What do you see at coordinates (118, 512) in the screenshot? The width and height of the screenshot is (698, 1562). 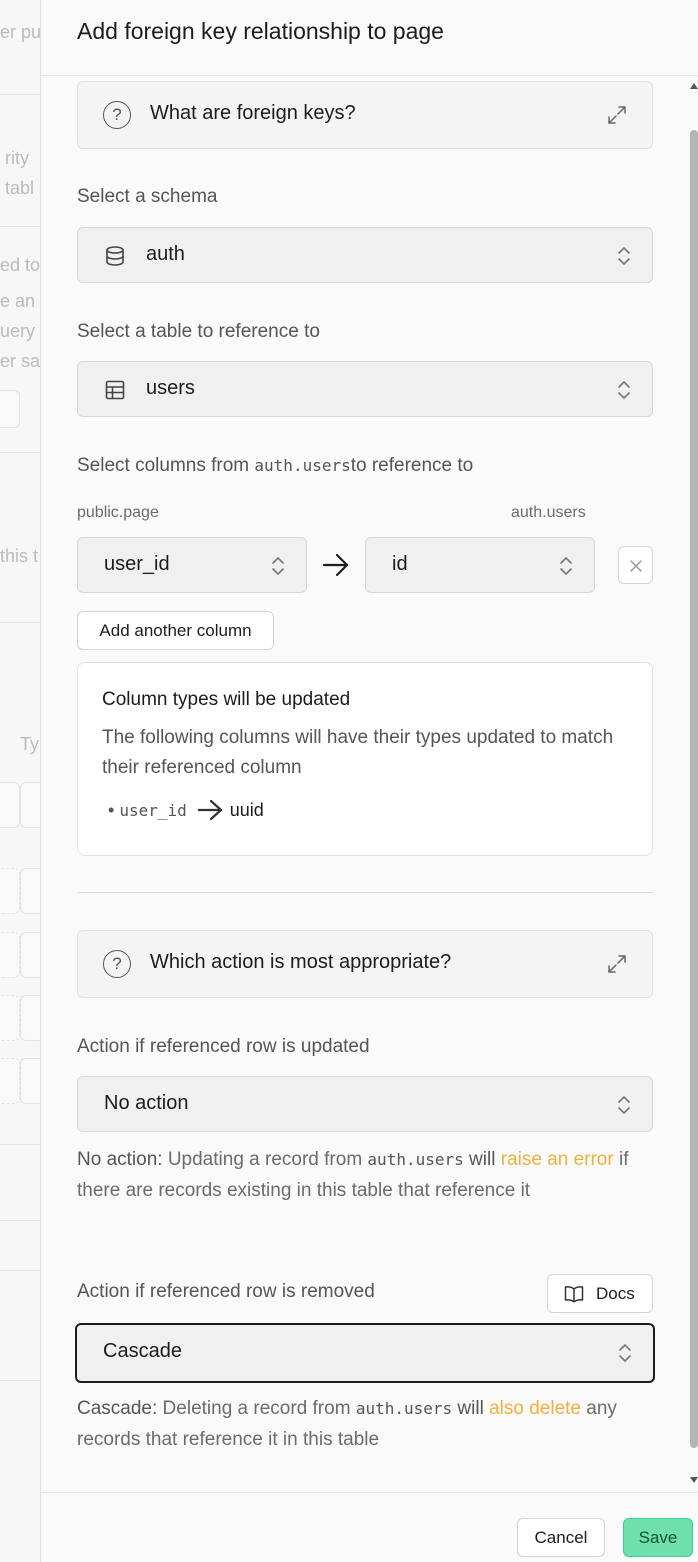 I see `source-table-label: public.page` at bounding box center [118, 512].